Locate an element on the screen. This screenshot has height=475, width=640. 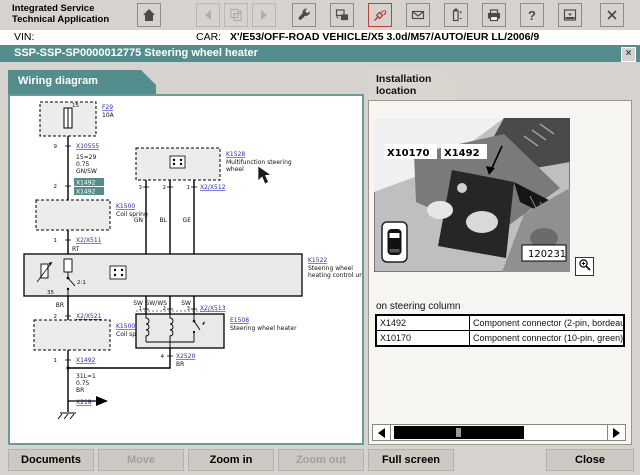
left-arrow-icon is located at coordinates (381, 432).